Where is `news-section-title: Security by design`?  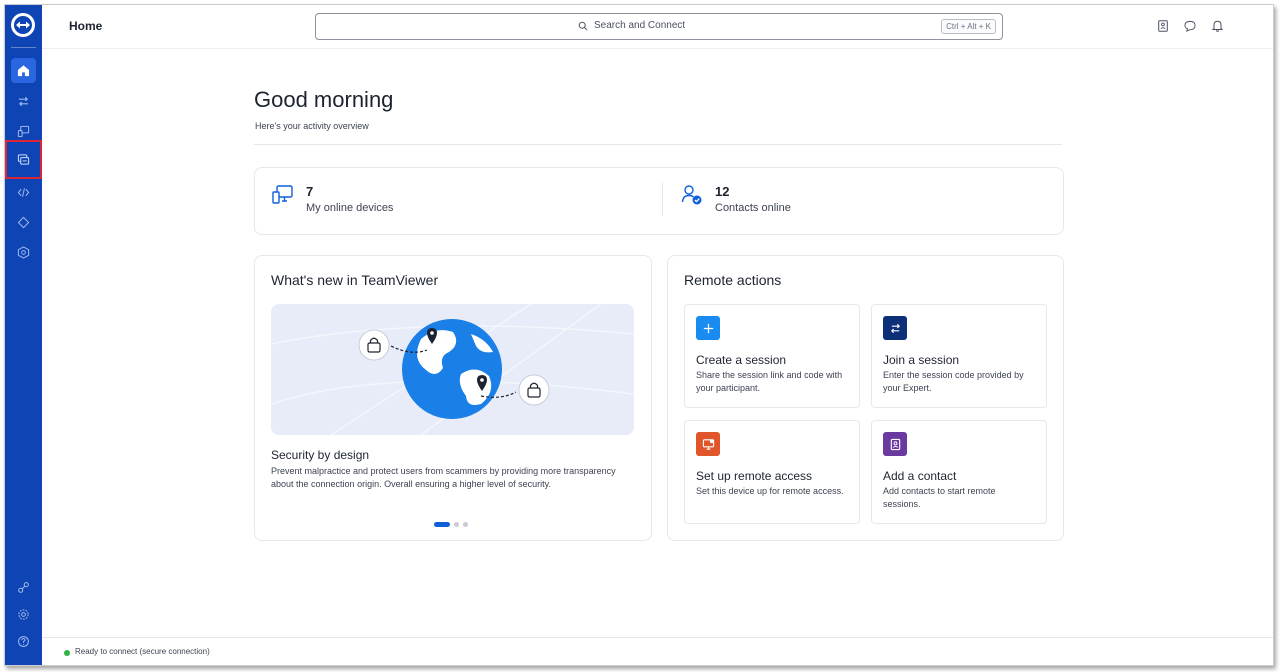
news-section-title: Security by design is located at coordinates (320, 455).